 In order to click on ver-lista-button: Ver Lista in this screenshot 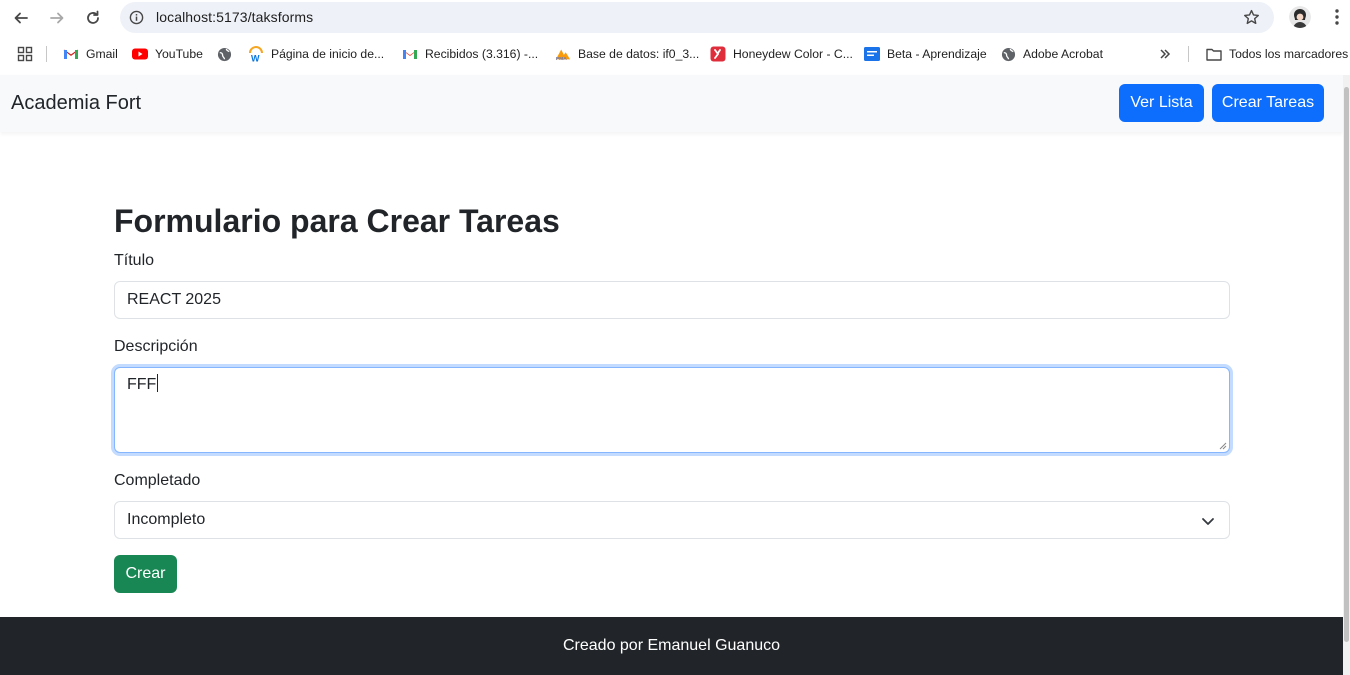, I will do `click(1161, 103)`.